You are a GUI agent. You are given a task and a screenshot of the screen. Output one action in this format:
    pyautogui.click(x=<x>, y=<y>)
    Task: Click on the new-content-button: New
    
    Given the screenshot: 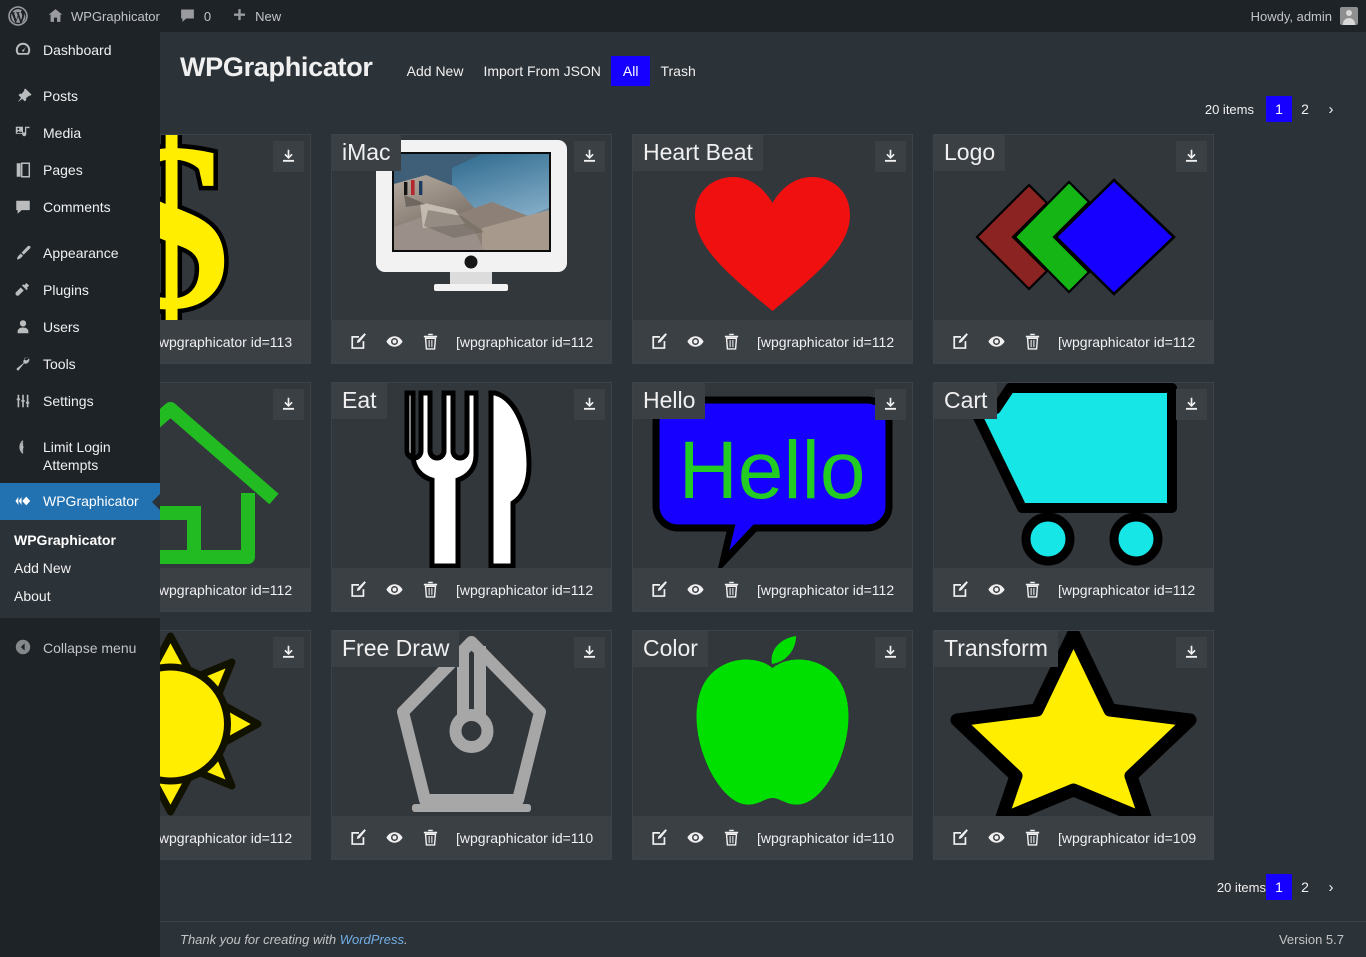 What is the action you would take?
    pyautogui.click(x=255, y=16)
    